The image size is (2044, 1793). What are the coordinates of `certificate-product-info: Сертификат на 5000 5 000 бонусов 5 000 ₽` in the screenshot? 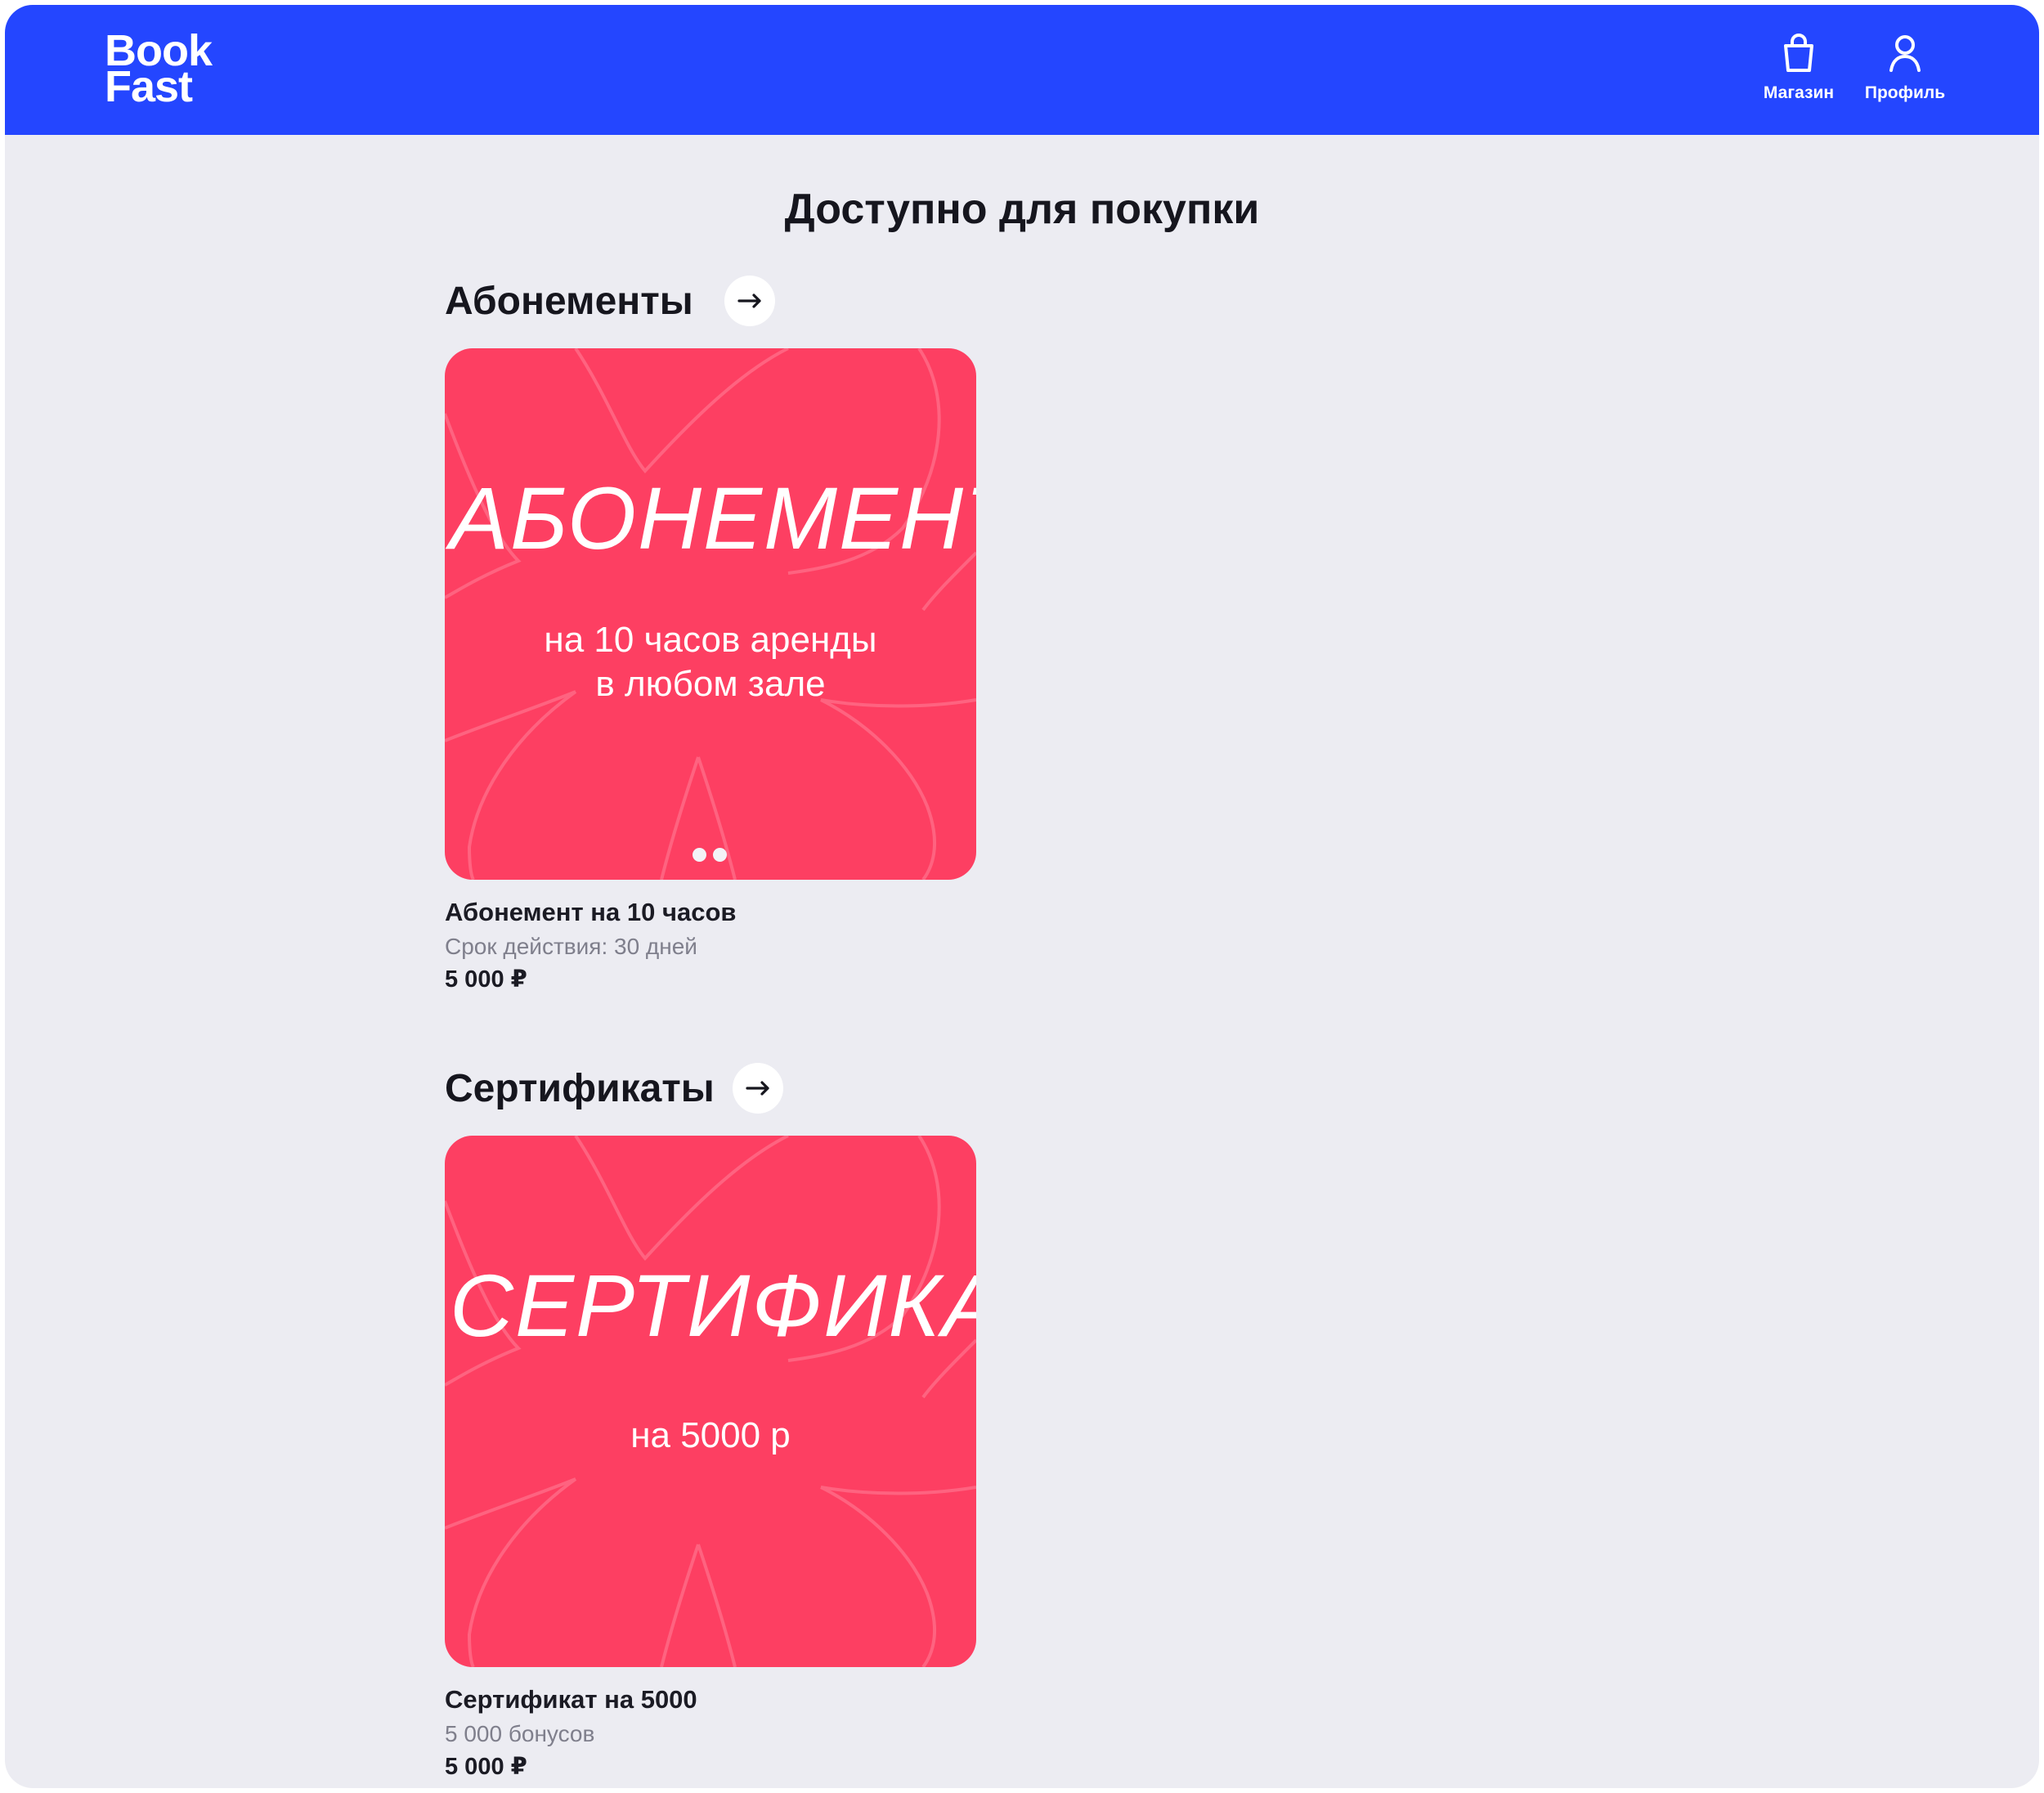 It's located at (571, 1733).